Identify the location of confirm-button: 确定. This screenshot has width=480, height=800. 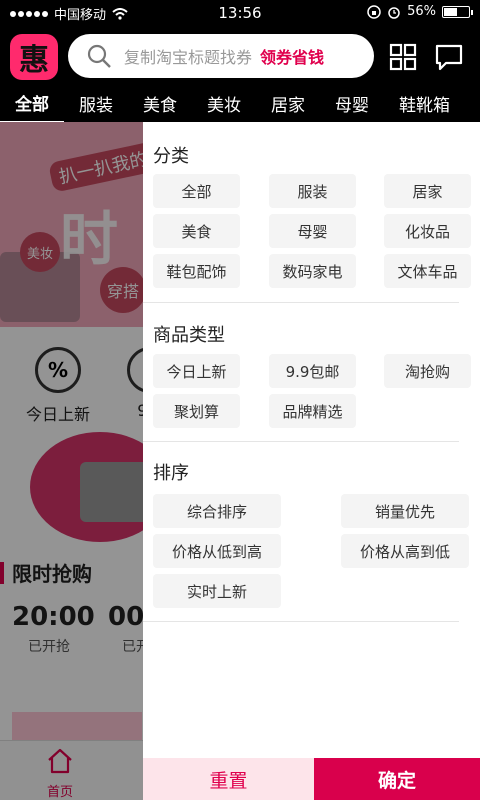
(397, 779).